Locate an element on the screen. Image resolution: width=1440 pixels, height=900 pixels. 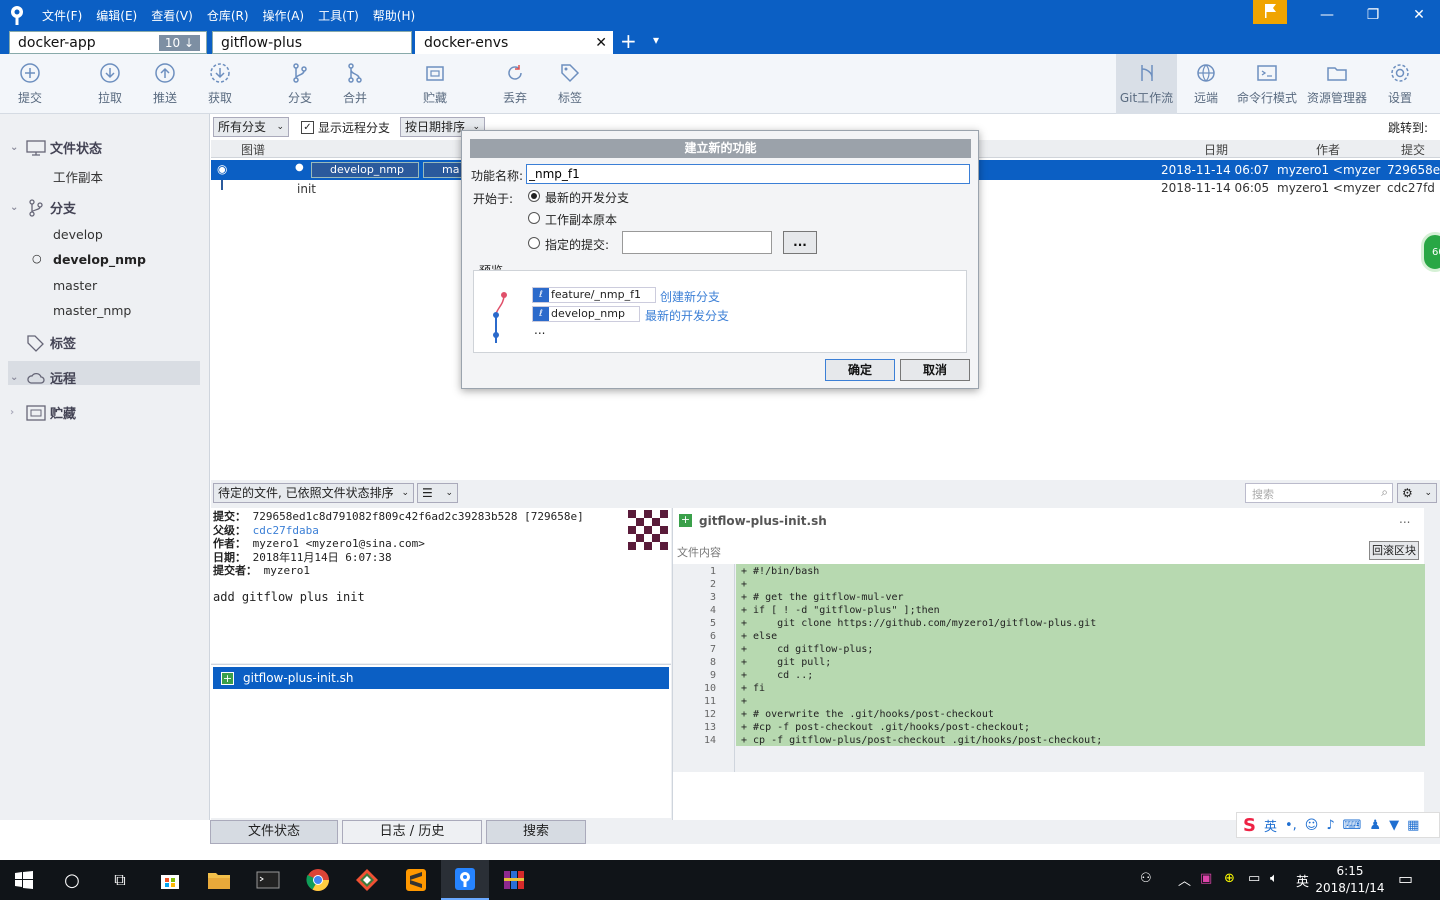
radio-specific-commit-label: 指定的提交: is located at coordinates (577, 244).